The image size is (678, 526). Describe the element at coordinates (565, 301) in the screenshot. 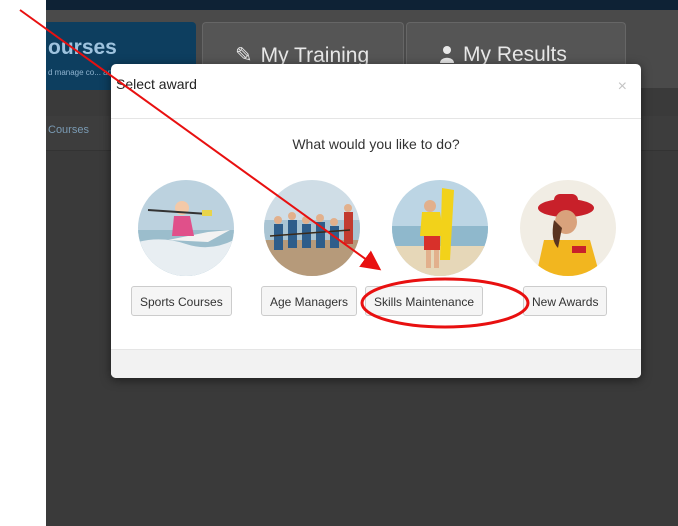

I see `new-awards-button: New Awards` at that location.